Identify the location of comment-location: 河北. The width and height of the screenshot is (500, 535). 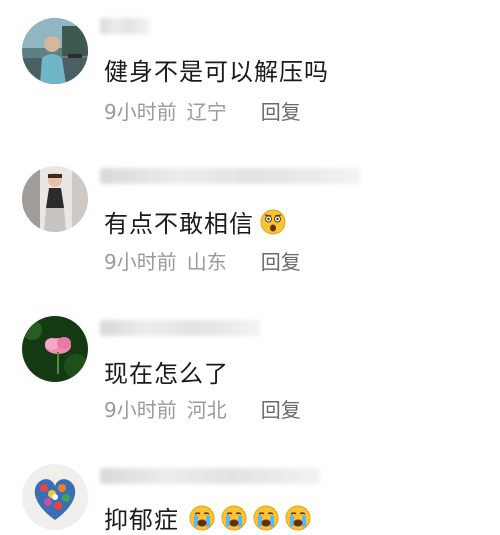
(206, 410).